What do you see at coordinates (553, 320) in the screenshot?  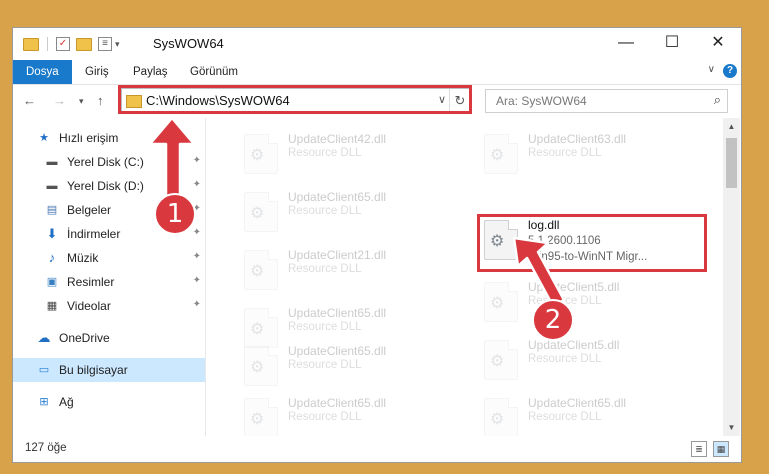 I see `step-2-badge: 2` at bounding box center [553, 320].